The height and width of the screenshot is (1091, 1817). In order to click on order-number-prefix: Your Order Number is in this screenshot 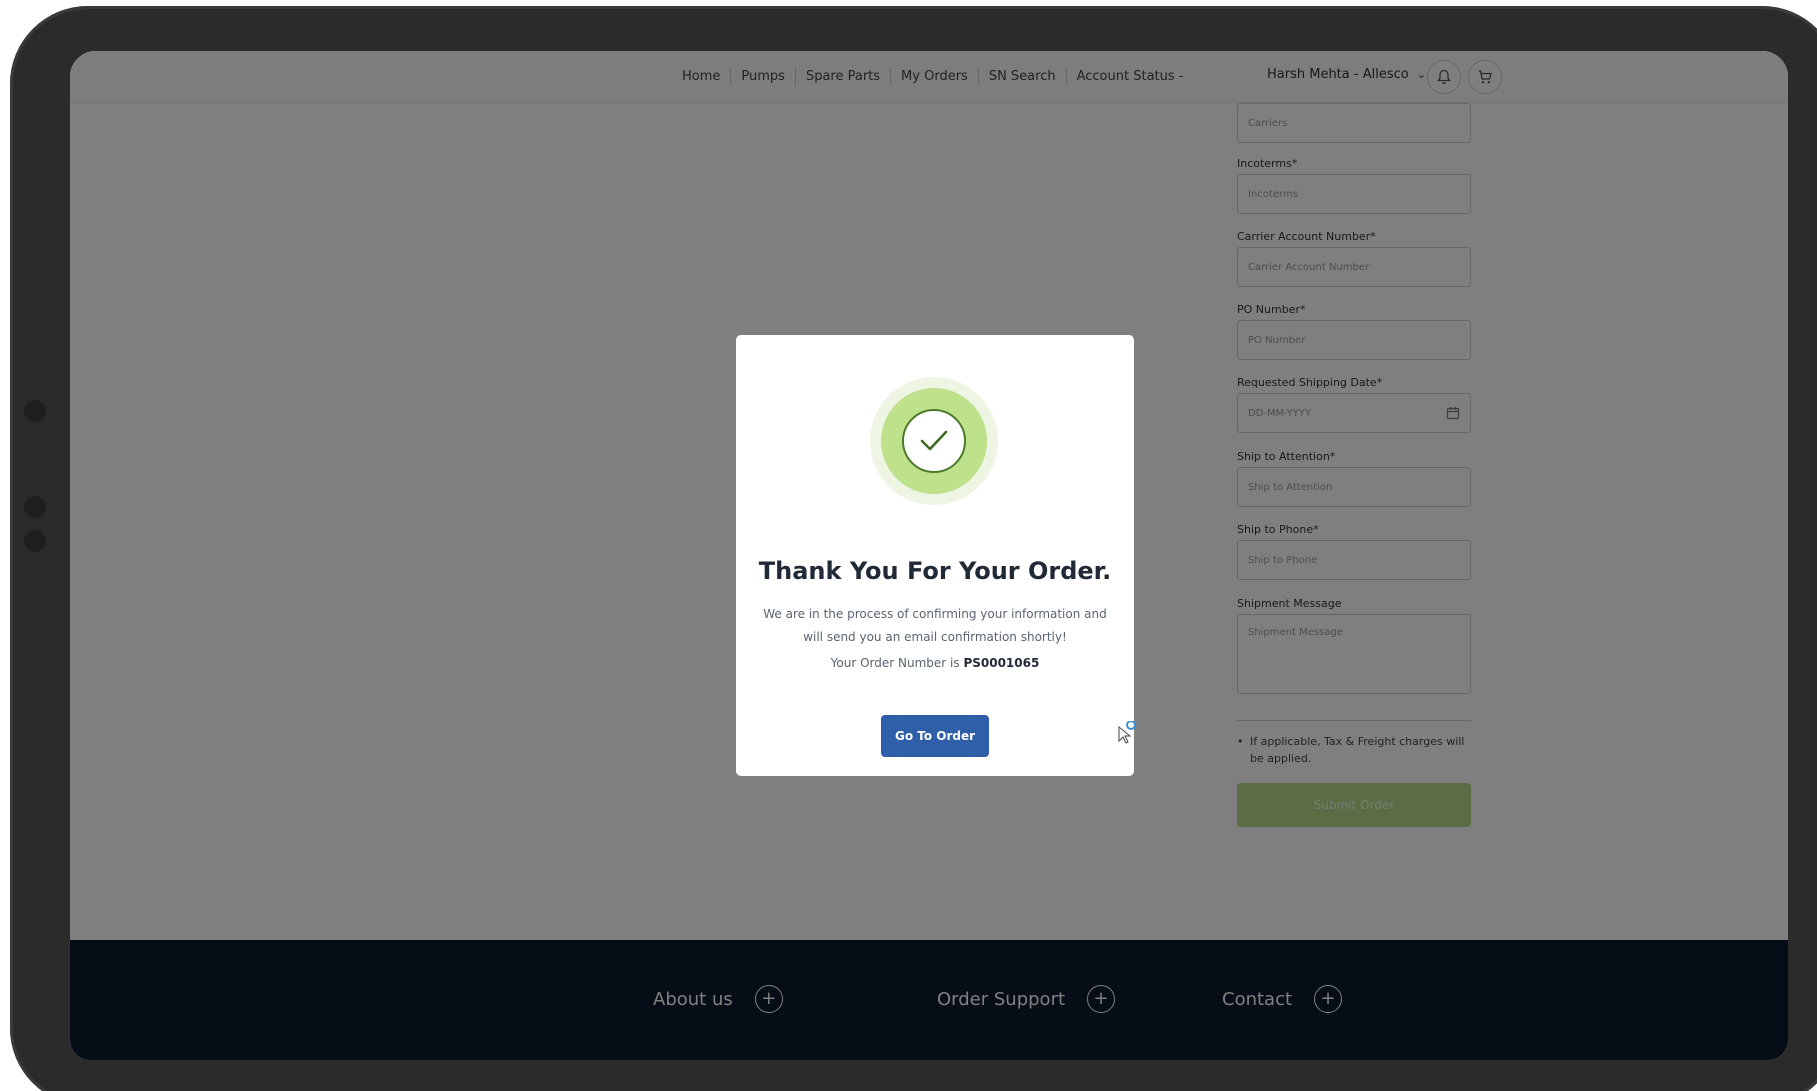, I will do `click(897, 663)`.